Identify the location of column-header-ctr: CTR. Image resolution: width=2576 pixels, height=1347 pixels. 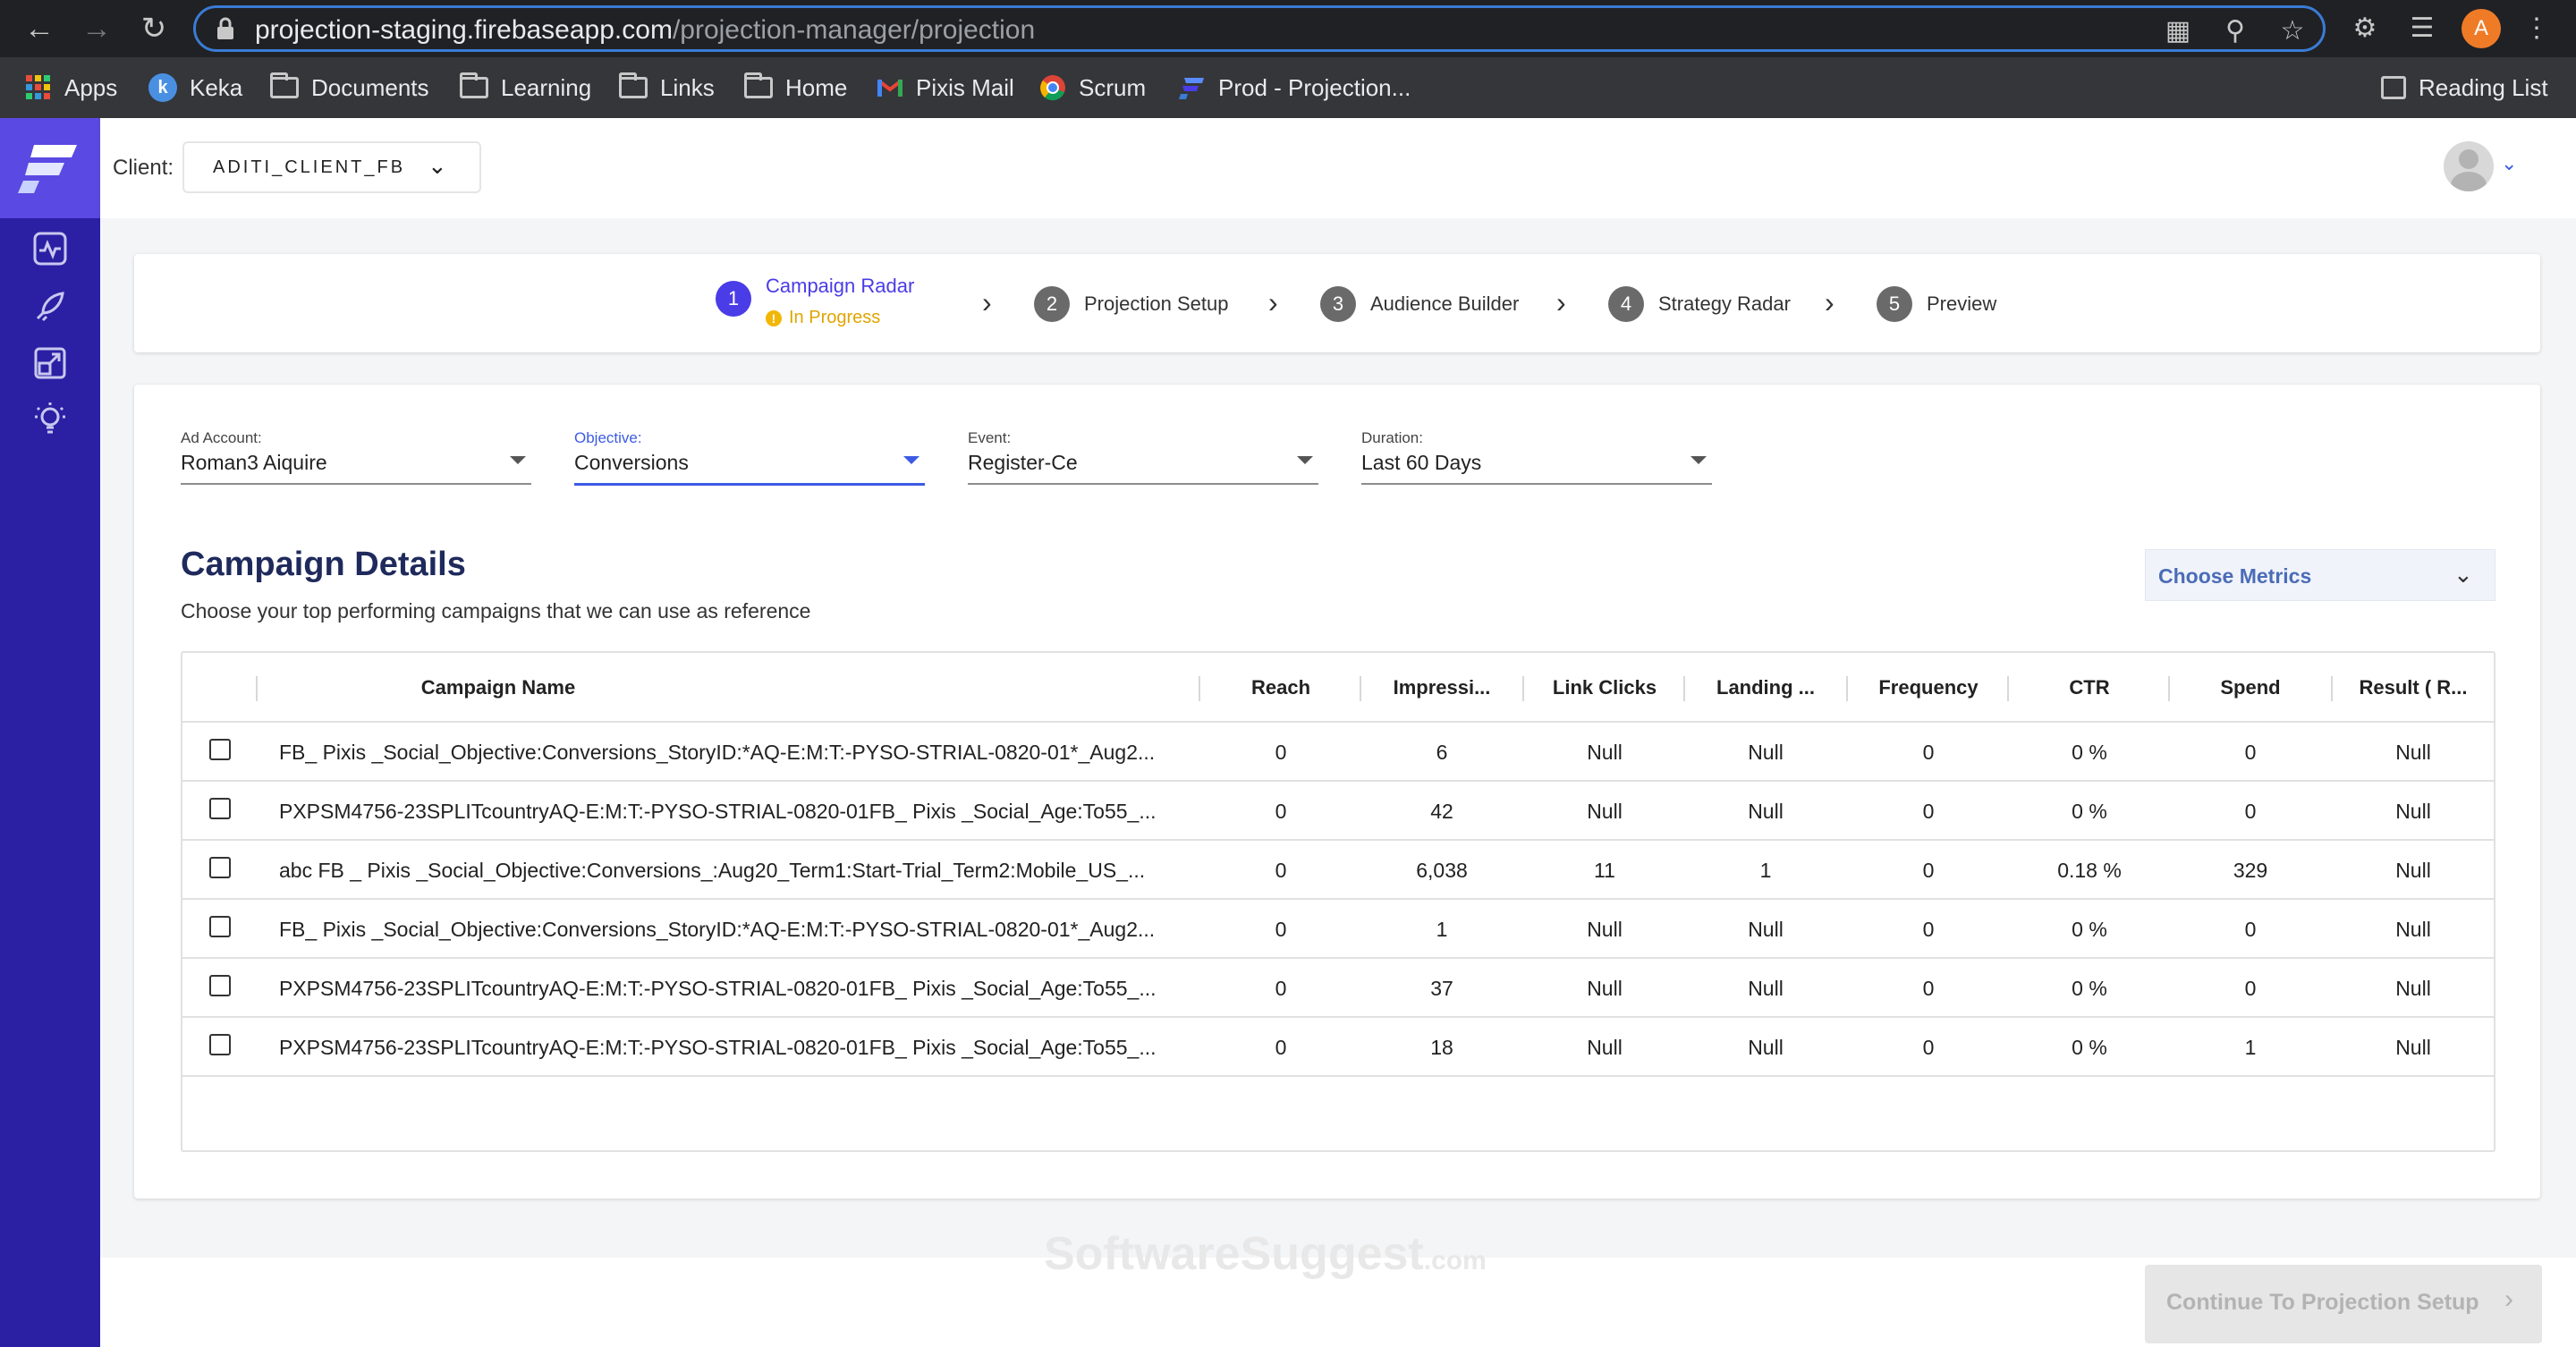
(2089, 687).